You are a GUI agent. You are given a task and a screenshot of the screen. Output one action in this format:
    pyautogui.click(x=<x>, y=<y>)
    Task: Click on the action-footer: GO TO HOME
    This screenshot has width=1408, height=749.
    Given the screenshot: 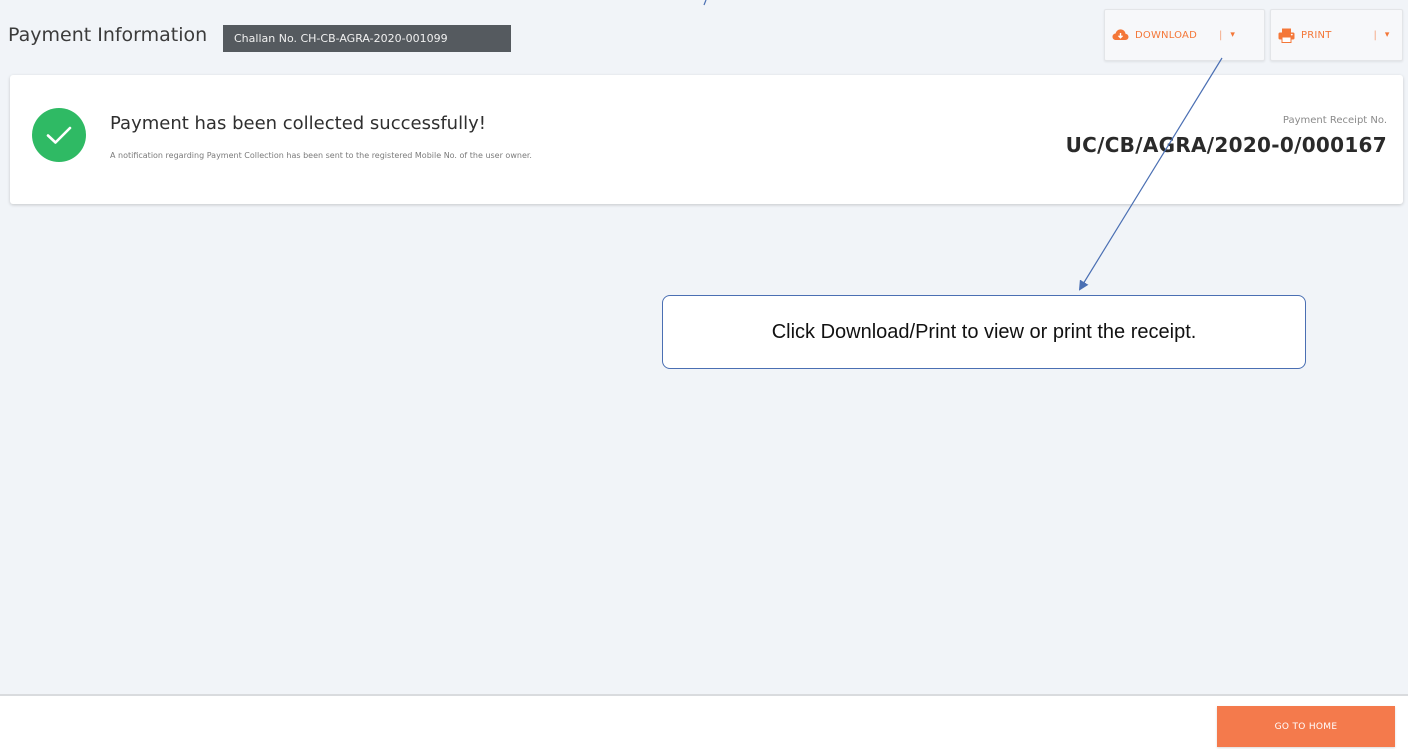 What is the action you would take?
    pyautogui.click(x=704, y=721)
    